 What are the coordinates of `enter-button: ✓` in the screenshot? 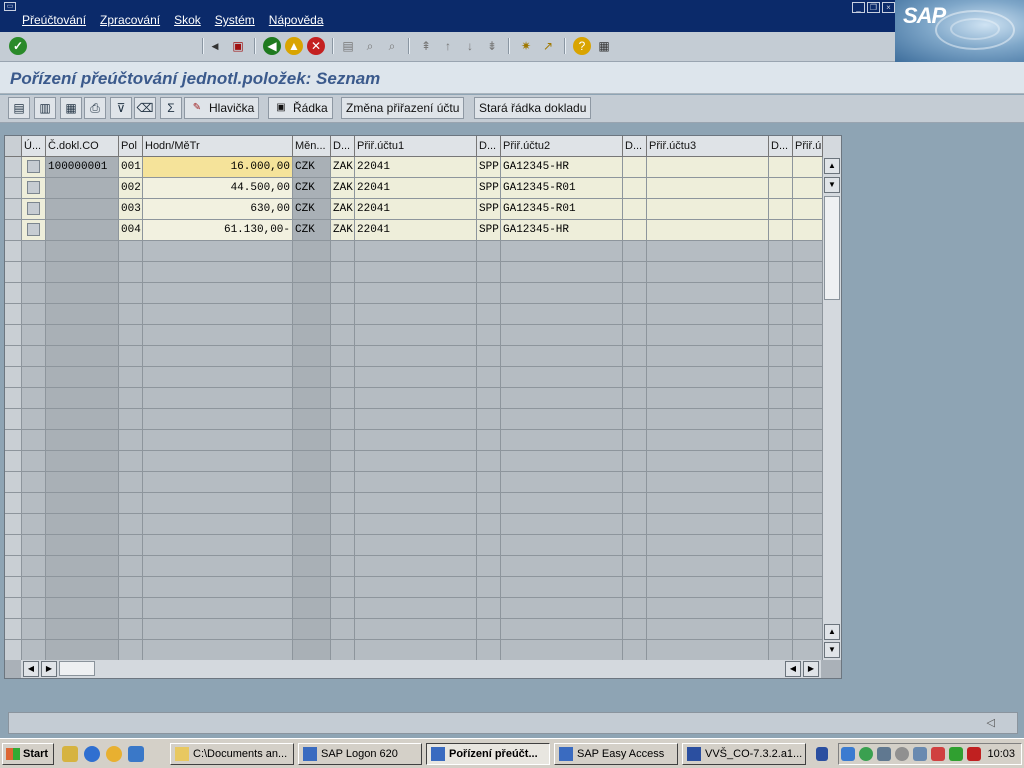 It's located at (18, 46).